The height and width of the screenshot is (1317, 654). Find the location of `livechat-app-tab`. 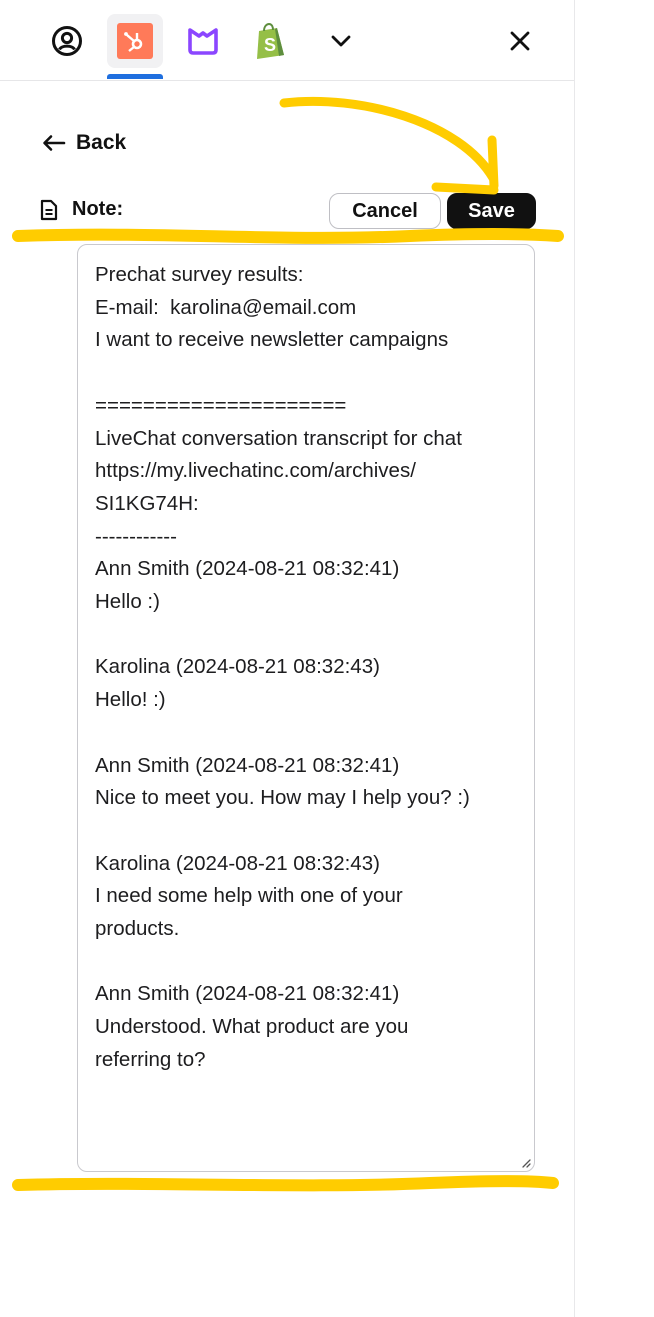

livechat-app-tab is located at coordinates (203, 41).